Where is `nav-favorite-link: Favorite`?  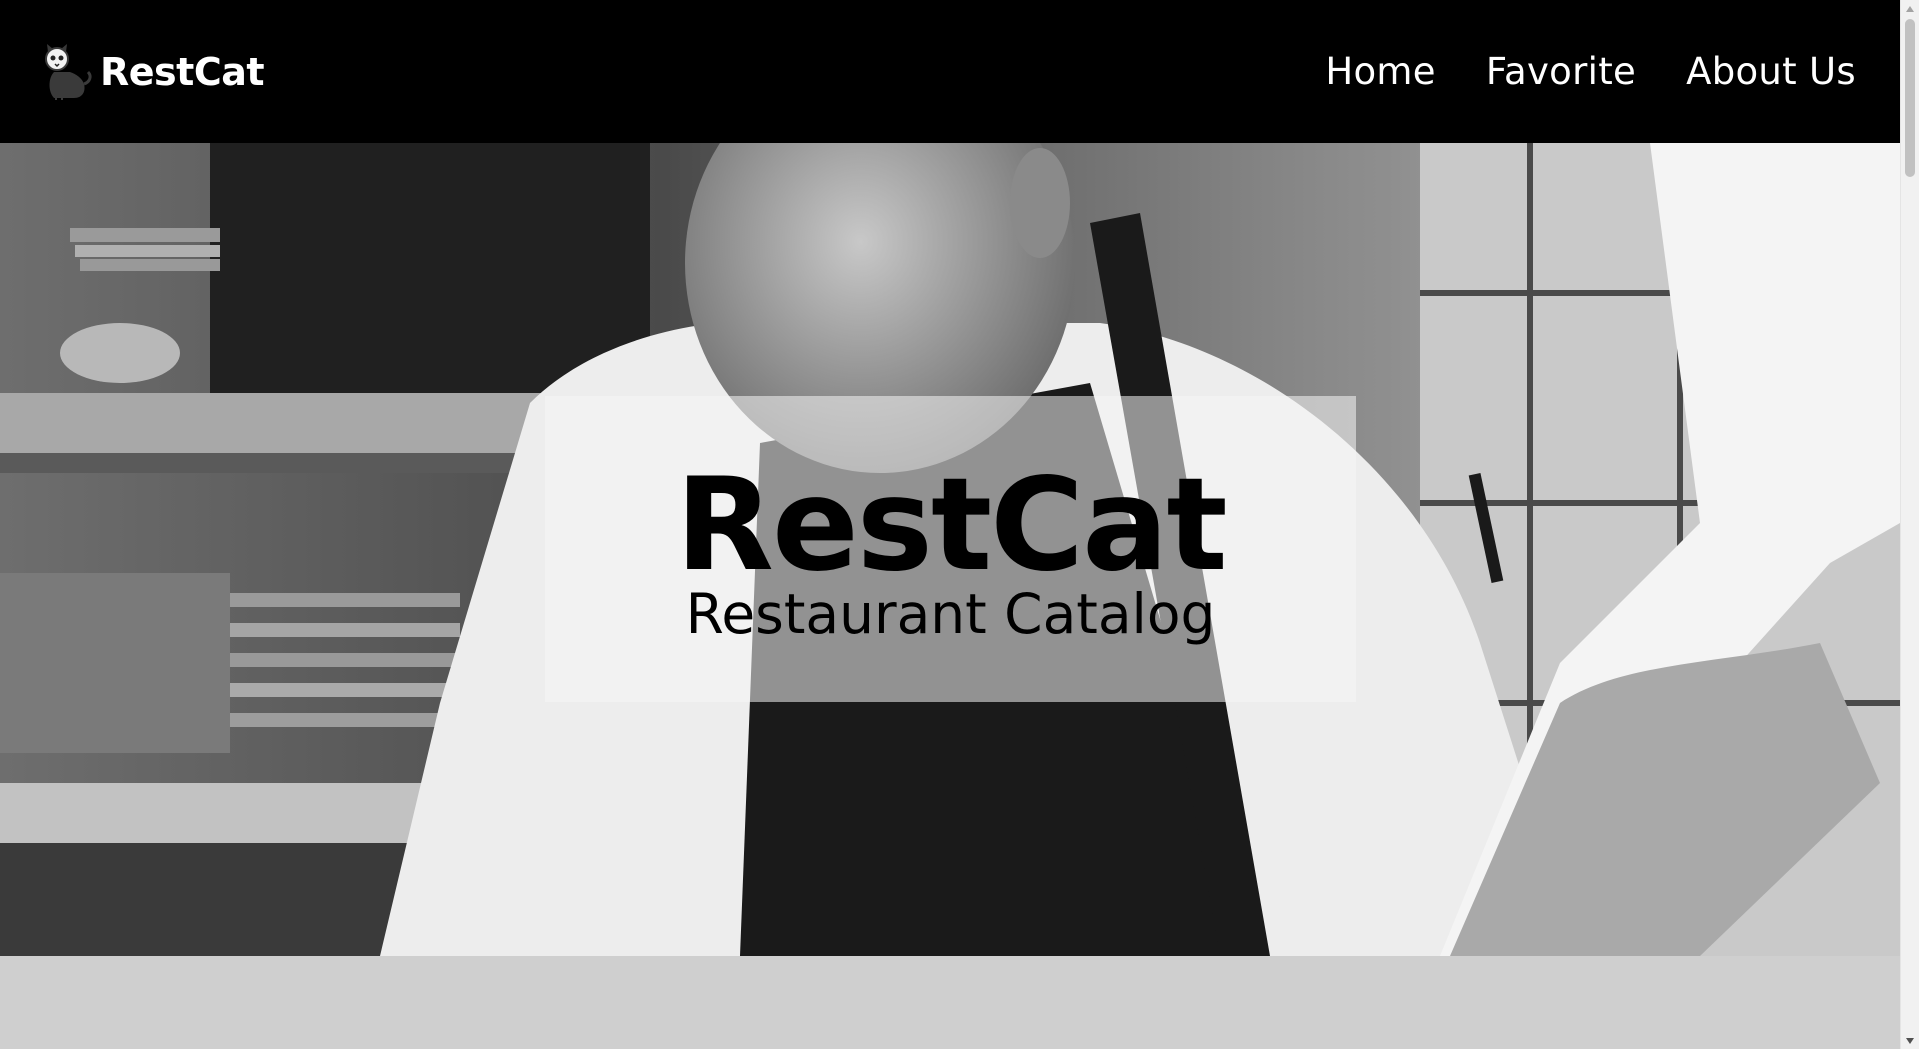 nav-favorite-link: Favorite is located at coordinates (1561, 71).